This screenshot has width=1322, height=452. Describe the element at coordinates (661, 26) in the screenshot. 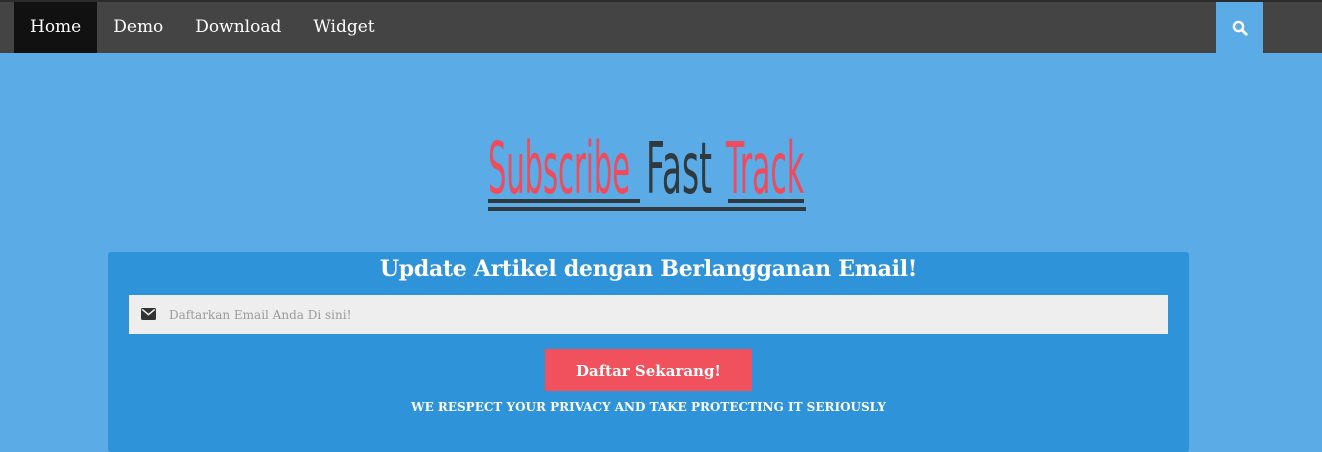

I see `top-navigation-bar: Home Demo Download Widget` at that location.